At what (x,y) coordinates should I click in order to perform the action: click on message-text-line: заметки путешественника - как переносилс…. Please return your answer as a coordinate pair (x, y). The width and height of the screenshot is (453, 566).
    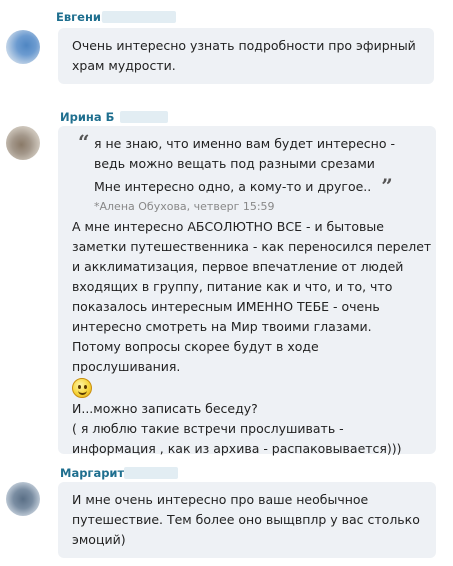
    Looking at the image, I should click on (252, 246).